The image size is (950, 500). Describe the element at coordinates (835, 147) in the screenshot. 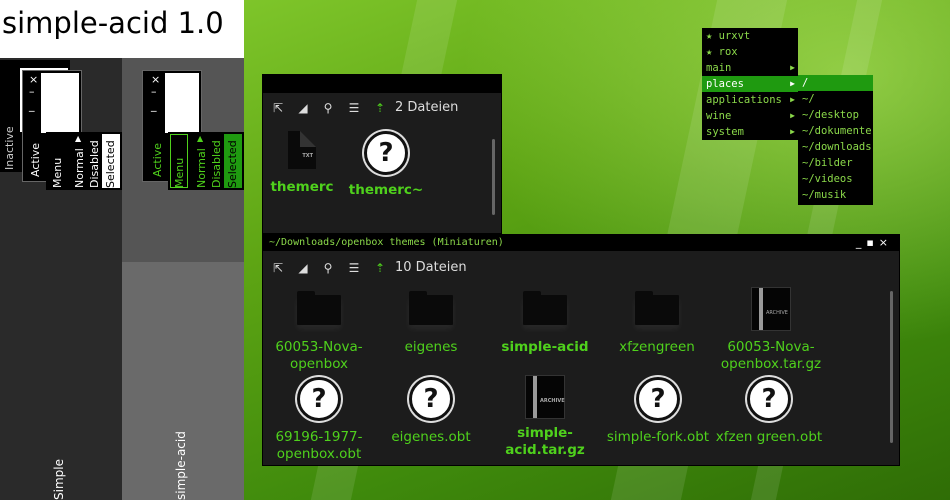

I see `menu-item-downloads: ~/downloads` at that location.